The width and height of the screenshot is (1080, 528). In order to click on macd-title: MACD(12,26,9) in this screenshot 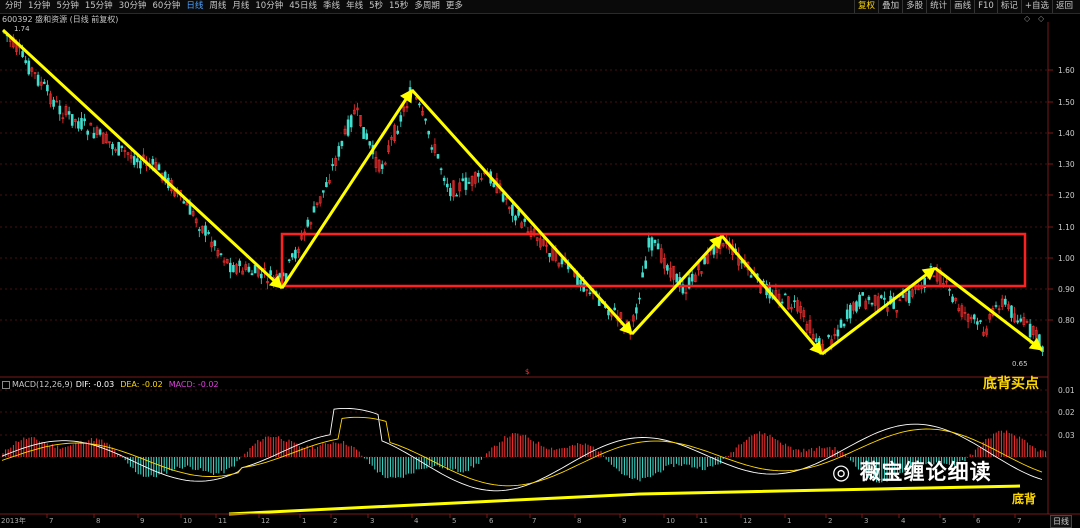, I will do `click(42, 384)`.